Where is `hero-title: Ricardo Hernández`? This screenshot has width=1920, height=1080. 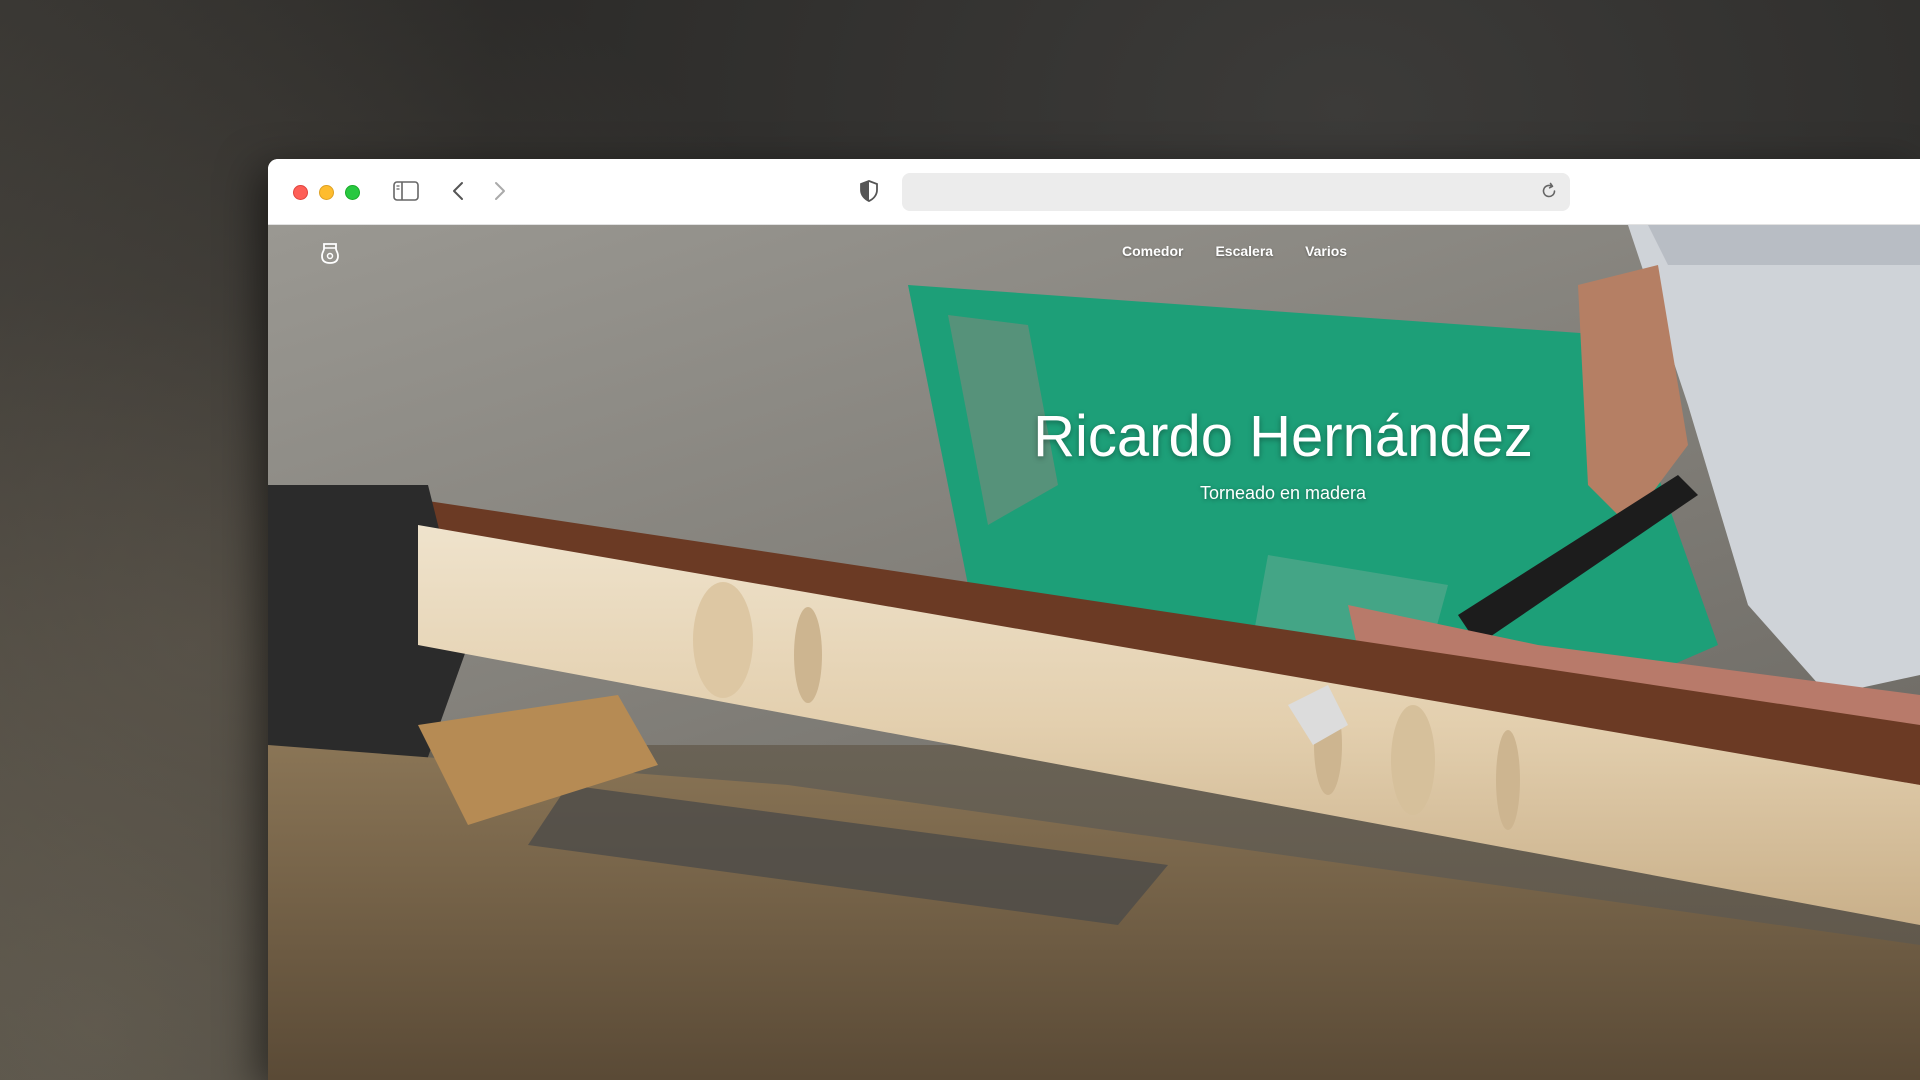
hero-title: Ricardo Hernández is located at coordinates (1283, 436).